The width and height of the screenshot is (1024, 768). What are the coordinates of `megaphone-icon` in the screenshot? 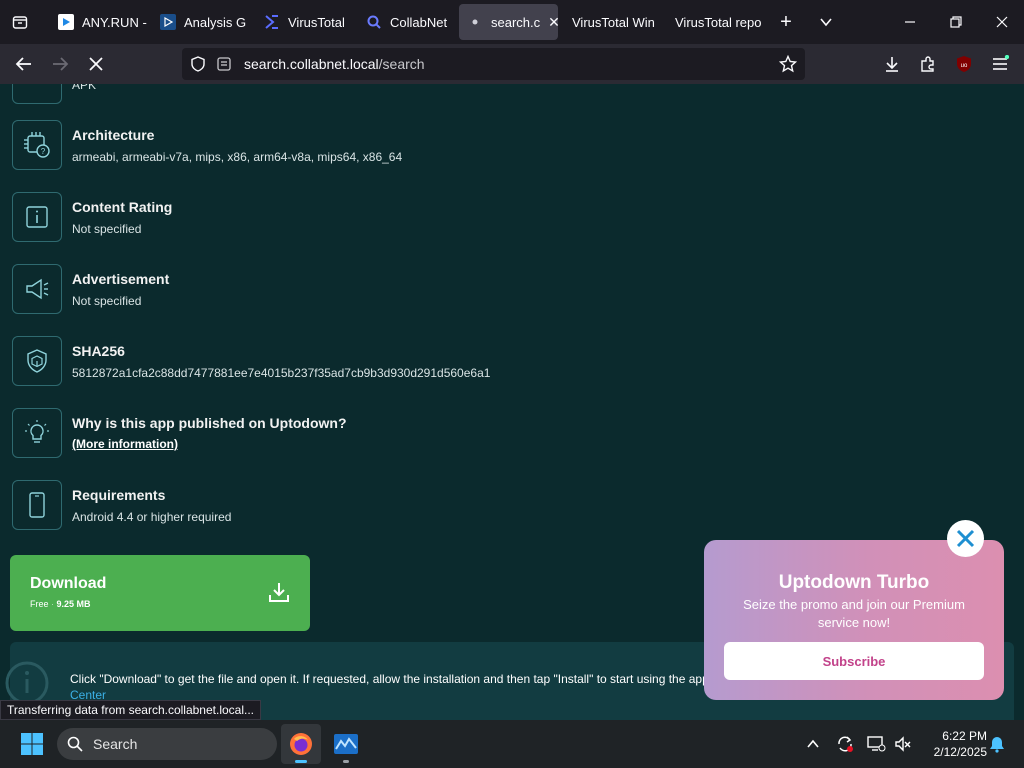 It's located at (37, 289).